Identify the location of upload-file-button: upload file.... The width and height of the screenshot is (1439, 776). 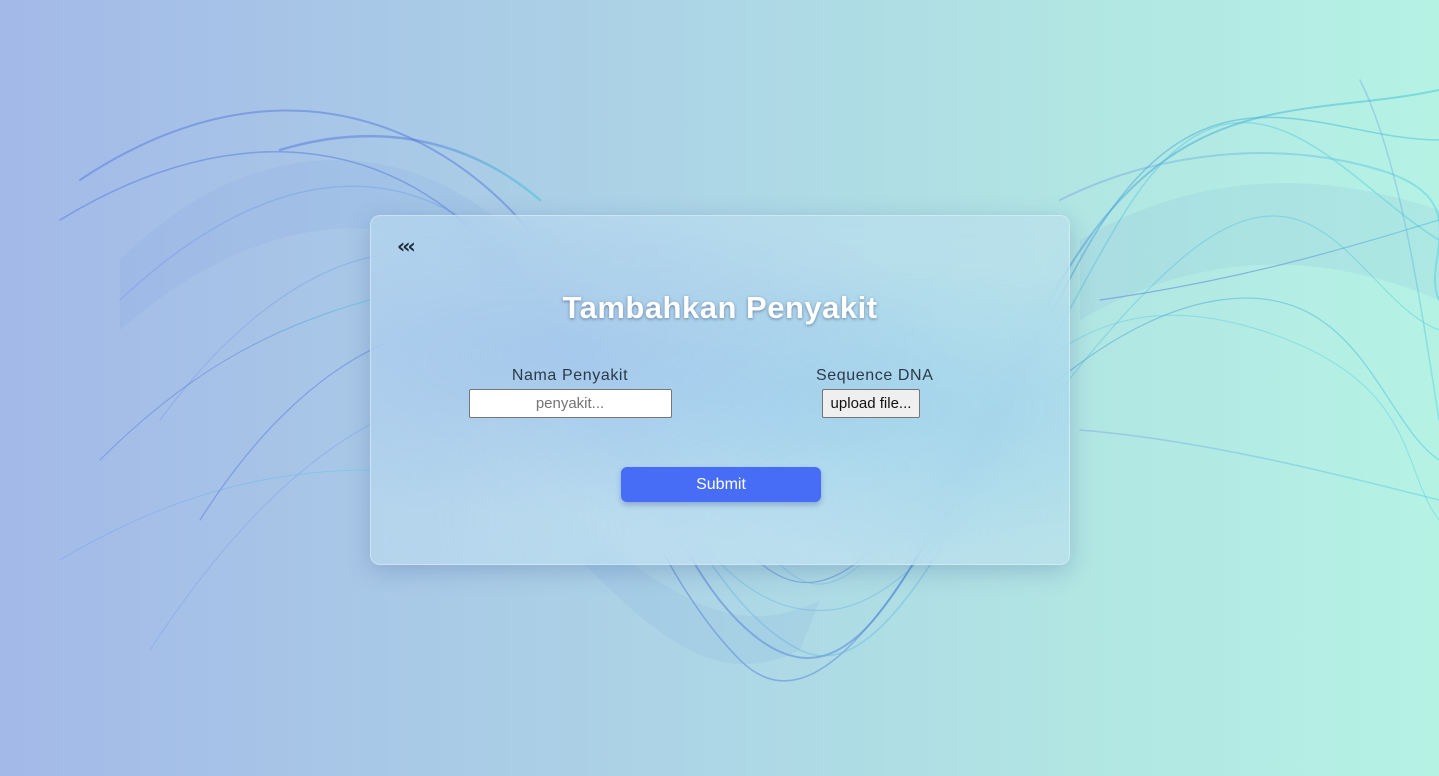
(871, 403).